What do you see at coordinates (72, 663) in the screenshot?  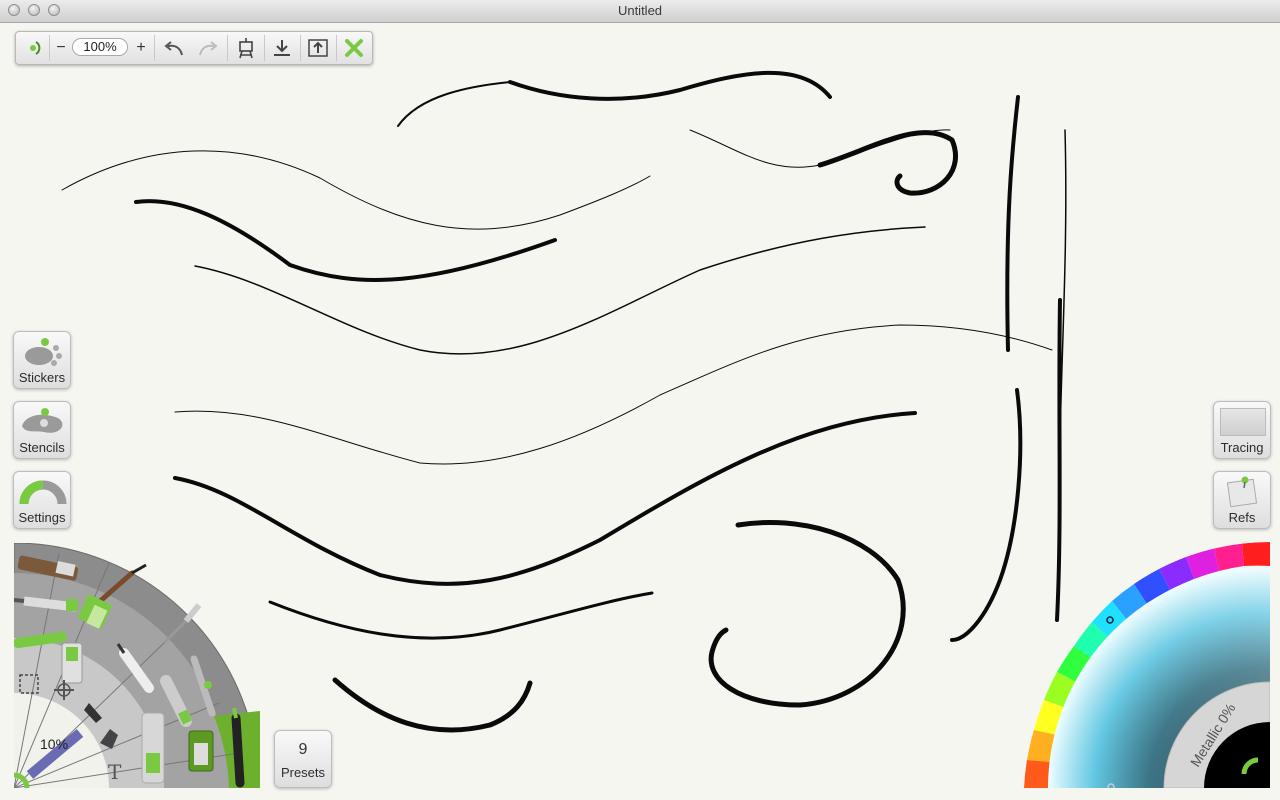 I see `paint-roller-tool` at bounding box center [72, 663].